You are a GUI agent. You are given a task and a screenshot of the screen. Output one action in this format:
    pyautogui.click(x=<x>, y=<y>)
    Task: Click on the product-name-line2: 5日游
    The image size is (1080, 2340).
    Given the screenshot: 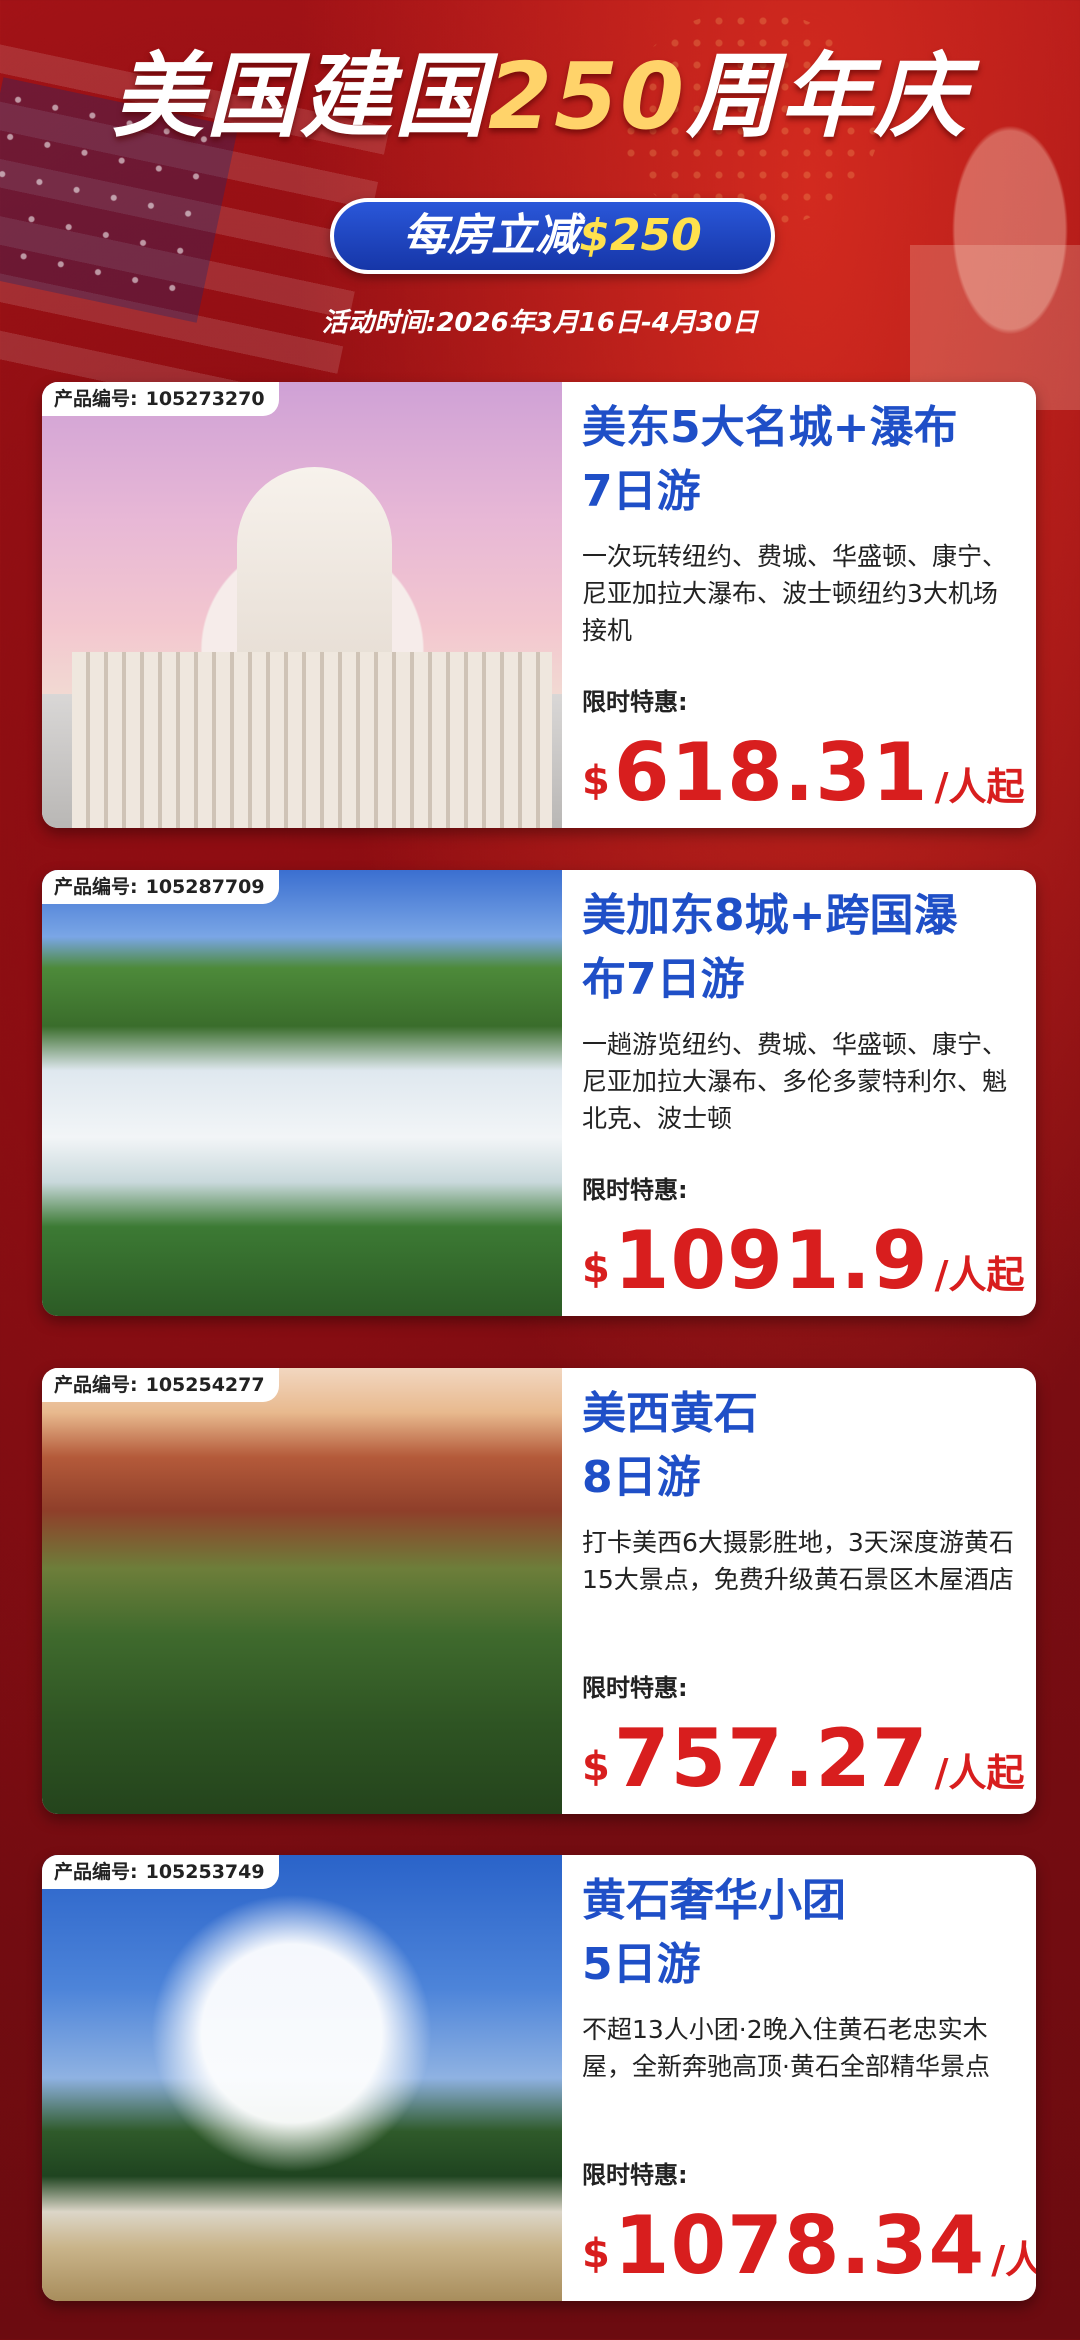 What is the action you would take?
    pyautogui.click(x=641, y=1964)
    